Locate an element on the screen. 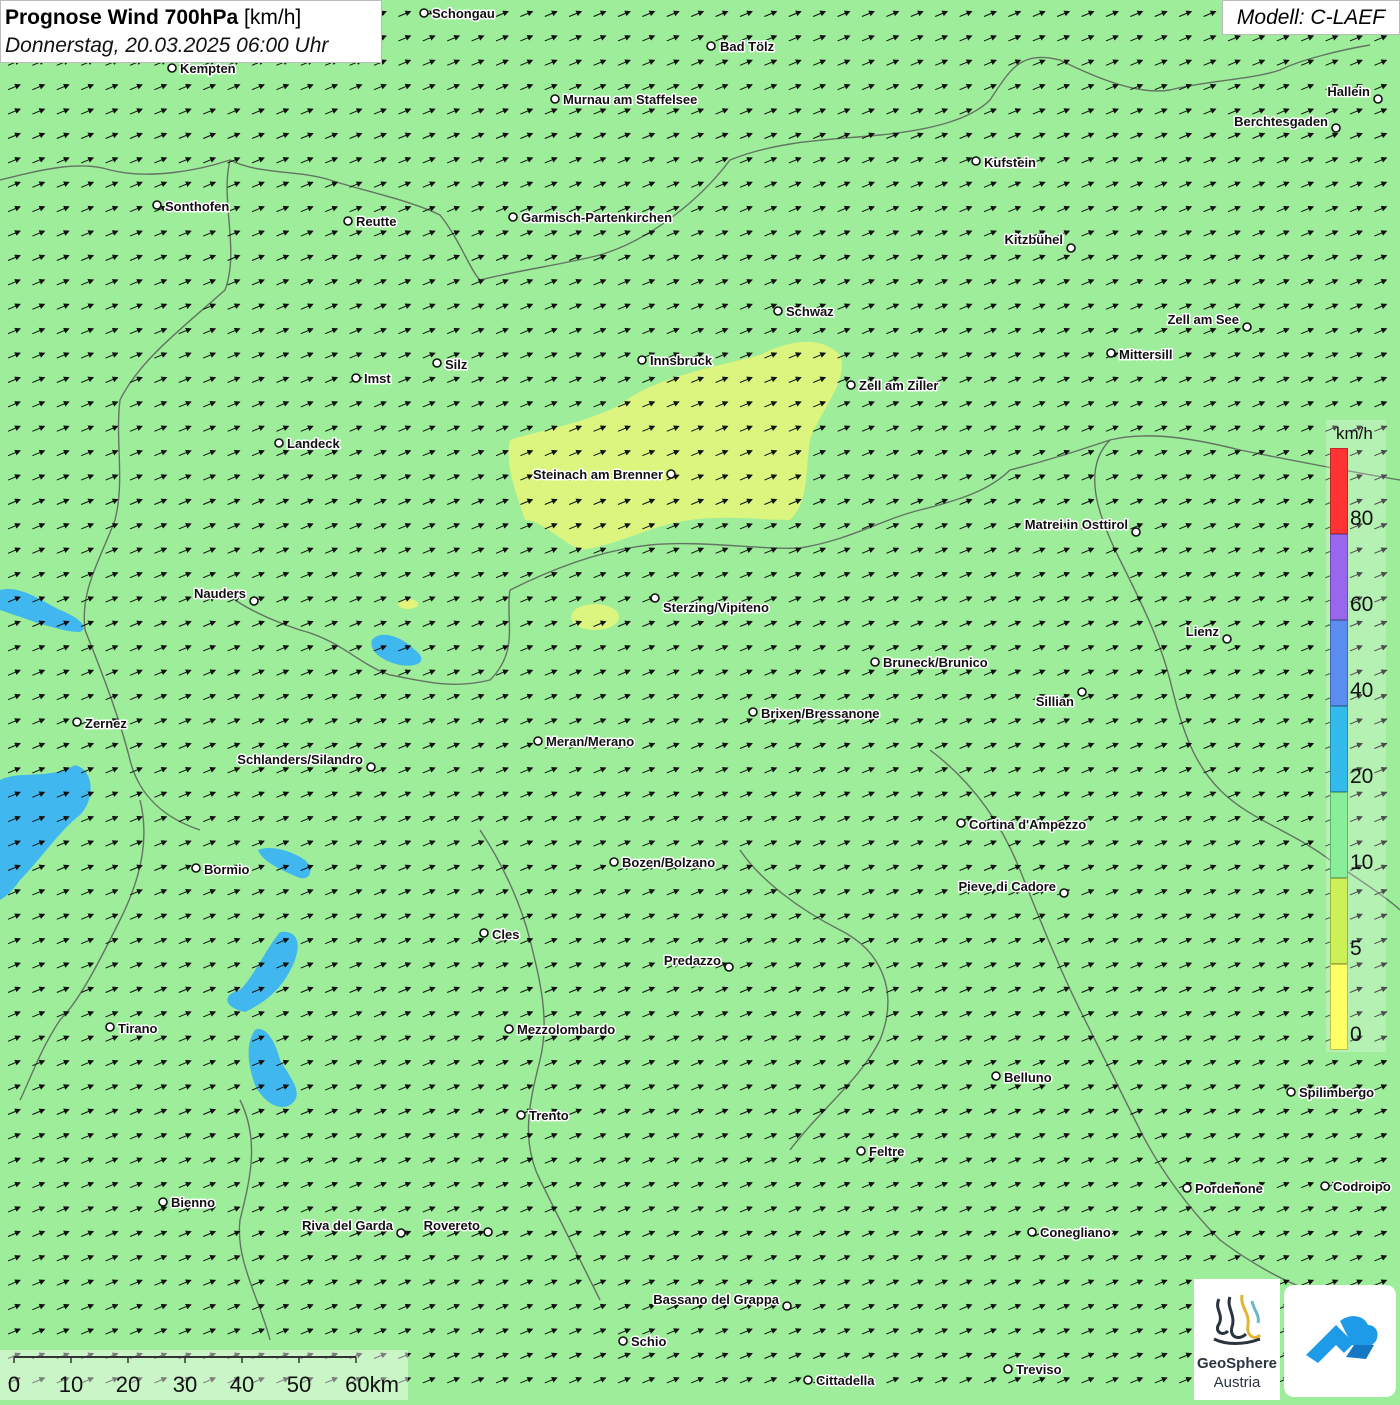 The image size is (1400, 1405). city-label: Riva del Garda is located at coordinates (348, 1225).